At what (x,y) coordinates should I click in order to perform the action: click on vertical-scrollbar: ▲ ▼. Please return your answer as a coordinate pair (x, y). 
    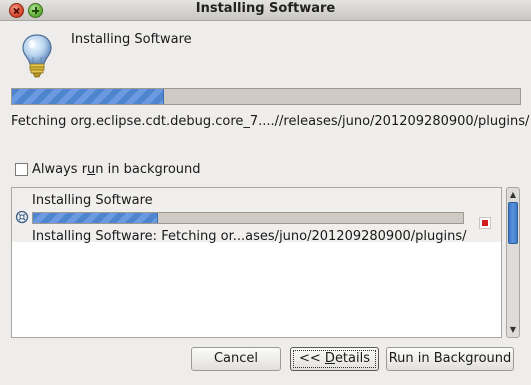
    Looking at the image, I should click on (513, 262).